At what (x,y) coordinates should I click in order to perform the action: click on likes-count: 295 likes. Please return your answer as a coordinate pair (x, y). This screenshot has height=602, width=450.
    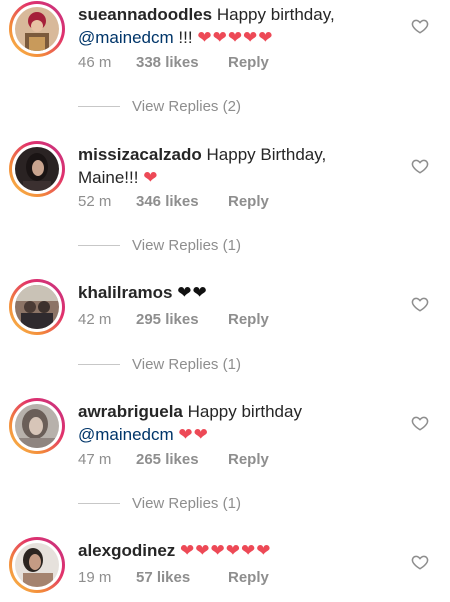
    Looking at the image, I should click on (182, 319).